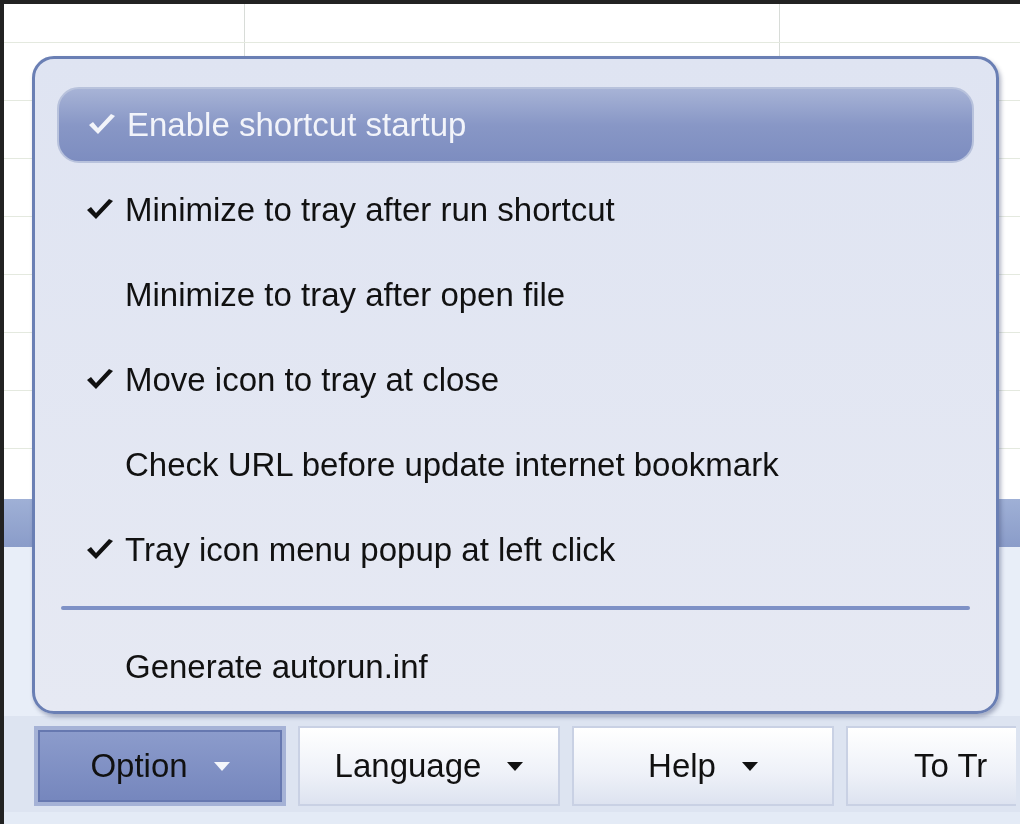 The image size is (1020, 824). Describe the element at coordinates (515, 666) in the screenshot. I see `menu-item: Generate autorun.inf` at that location.